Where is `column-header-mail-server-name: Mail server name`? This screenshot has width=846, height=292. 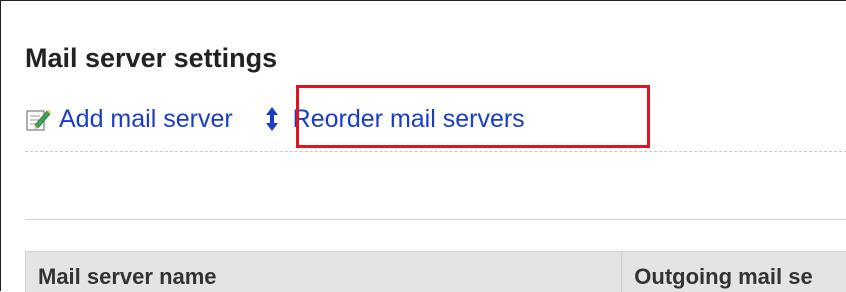
column-header-mail-server-name: Mail server name is located at coordinates (324, 272).